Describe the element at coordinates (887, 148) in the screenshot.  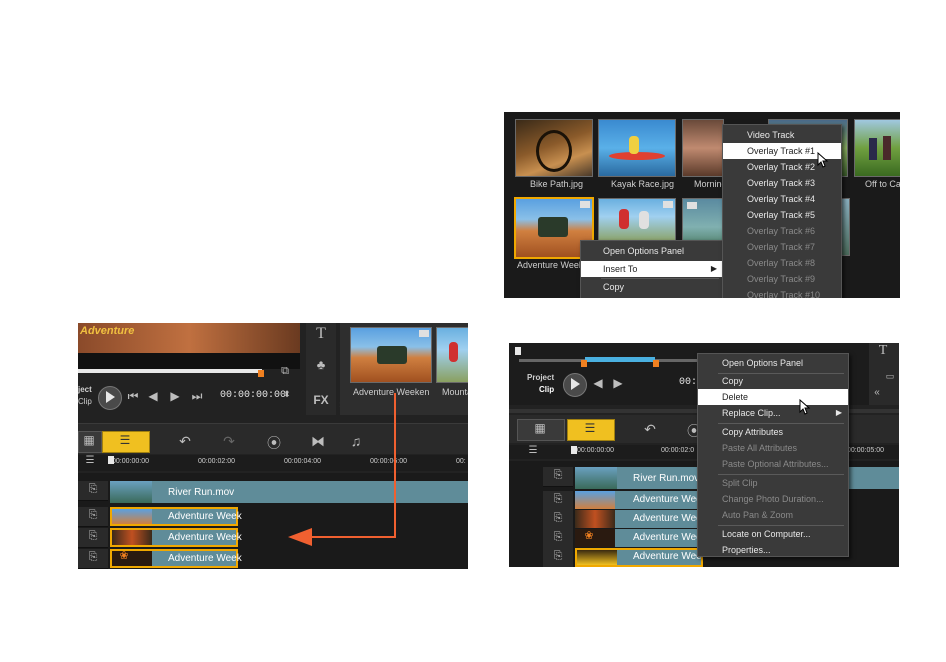
I see `hiker-shape` at that location.